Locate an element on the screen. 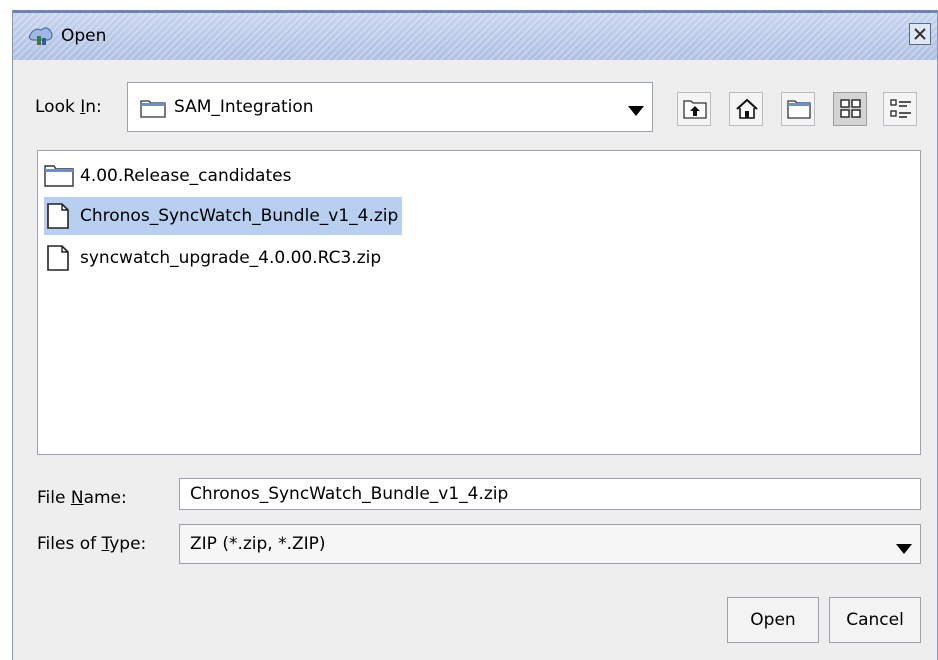 Image resolution: width=938 pixels, height=660 pixels. file-name-label-mnemonic: N is located at coordinates (77, 498).